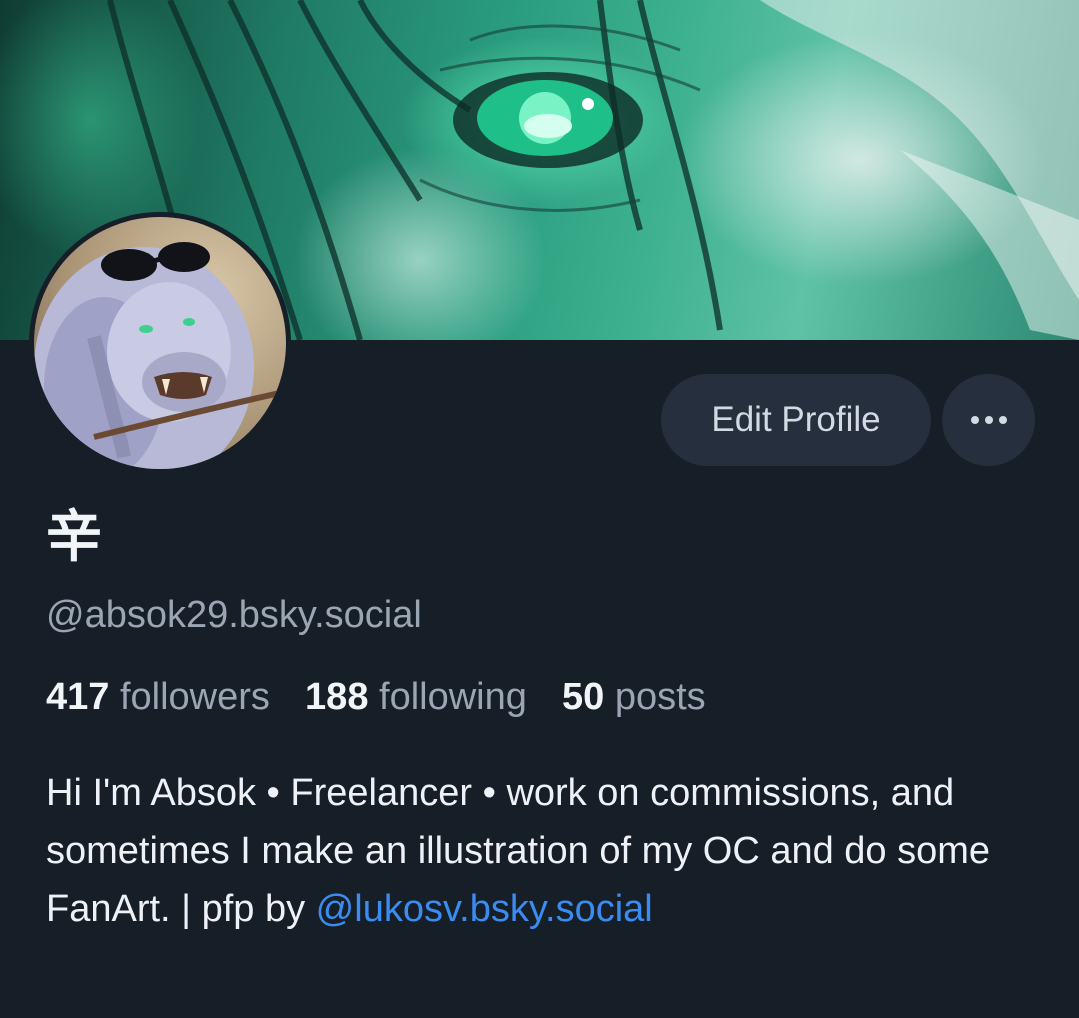 This screenshot has height=1018, width=1079. I want to click on edit-profile-button: Edit Profile, so click(796, 420).